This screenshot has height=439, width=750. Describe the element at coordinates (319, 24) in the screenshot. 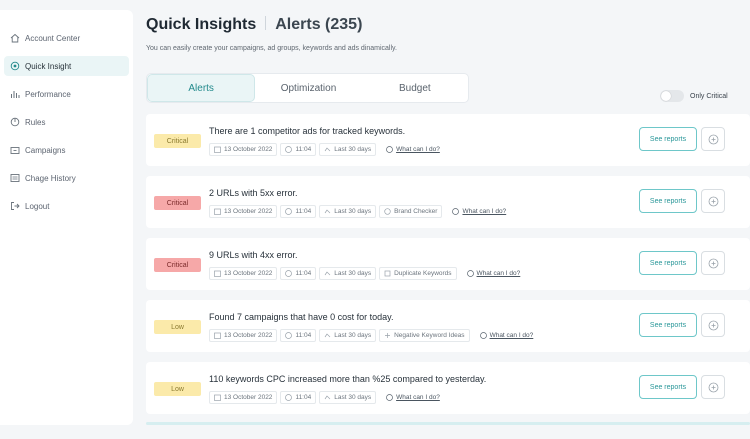

I see `alerts-count-title: Alerts (235)` at that location.